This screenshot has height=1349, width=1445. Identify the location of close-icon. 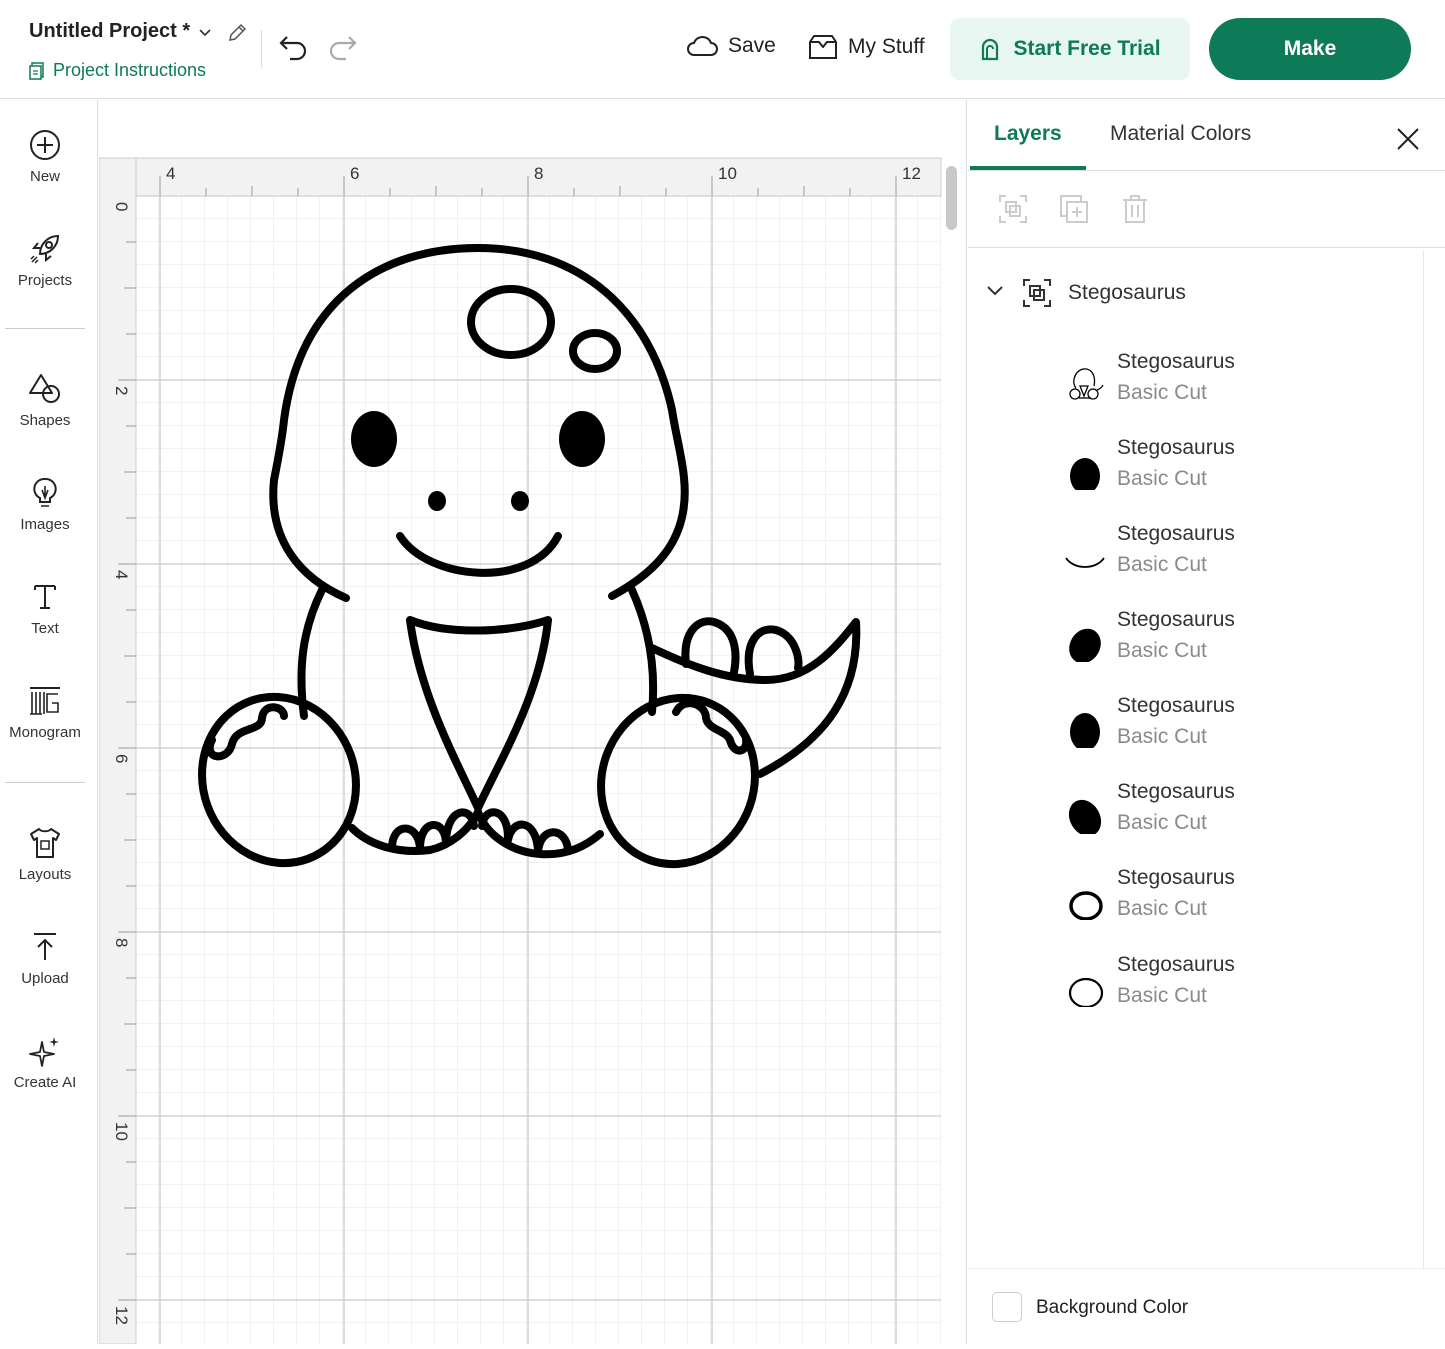
(1408, 139).